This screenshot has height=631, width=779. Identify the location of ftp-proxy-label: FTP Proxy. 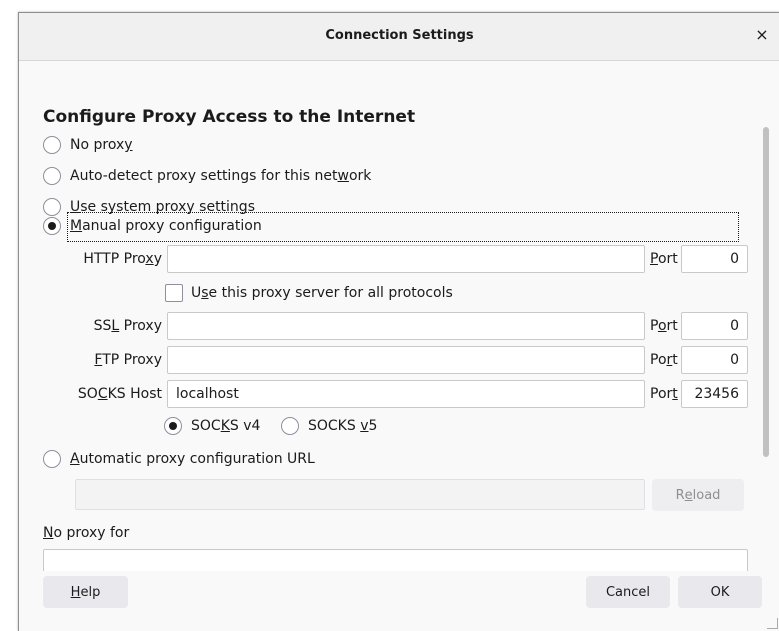
(128, 360).